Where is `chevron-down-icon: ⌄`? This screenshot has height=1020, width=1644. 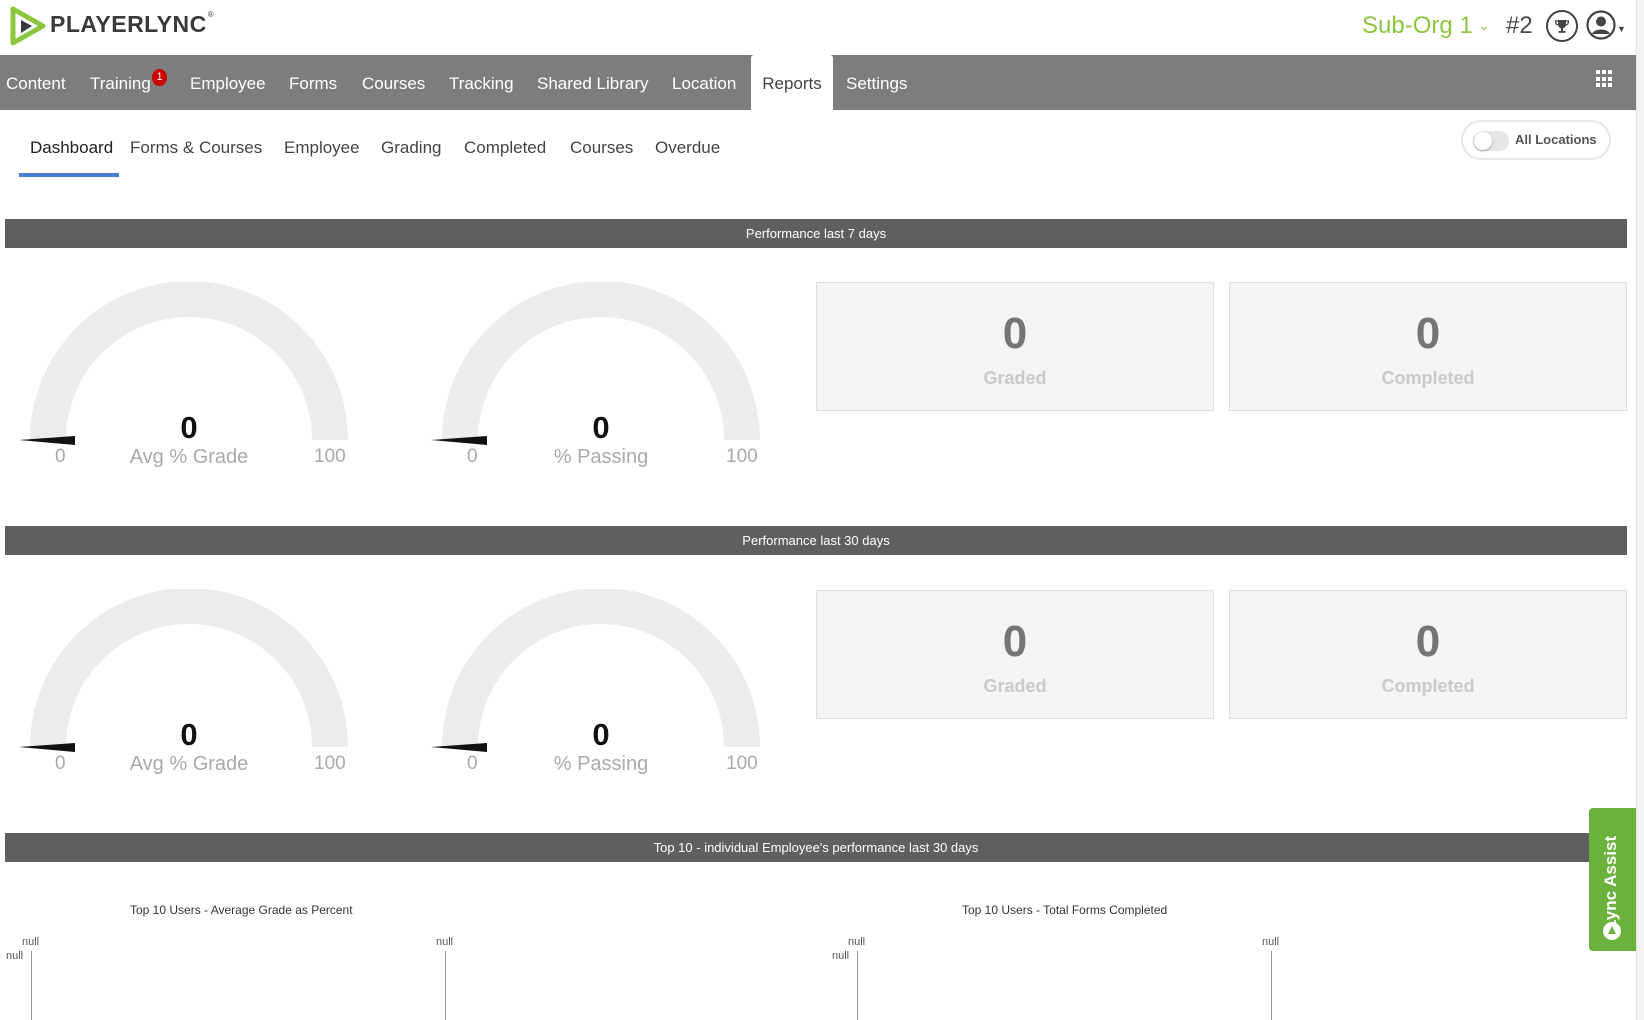 chevron-down-icon: ⌄ is located at coordinates (1484, 25).